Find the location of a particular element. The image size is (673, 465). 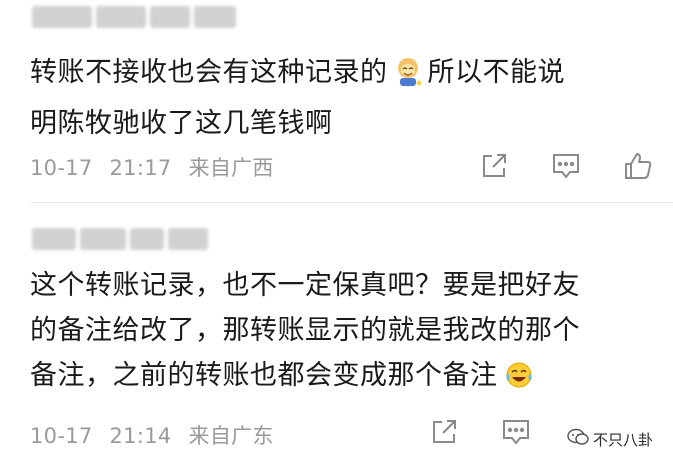

comment-text-line: 这个转账记录，也不一定保真吧？要是把好友 is located at coordinates (305, 285).